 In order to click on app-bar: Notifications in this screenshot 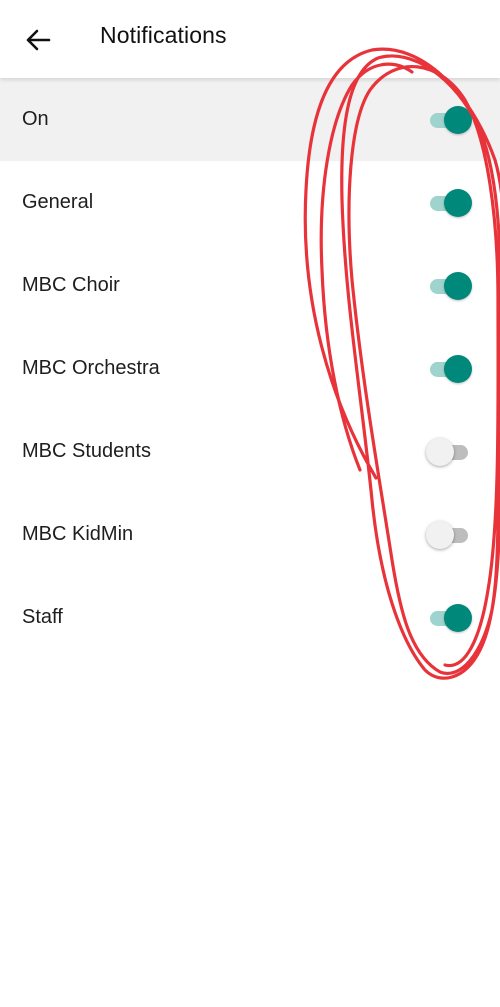, I will do `click(250, 39)`.